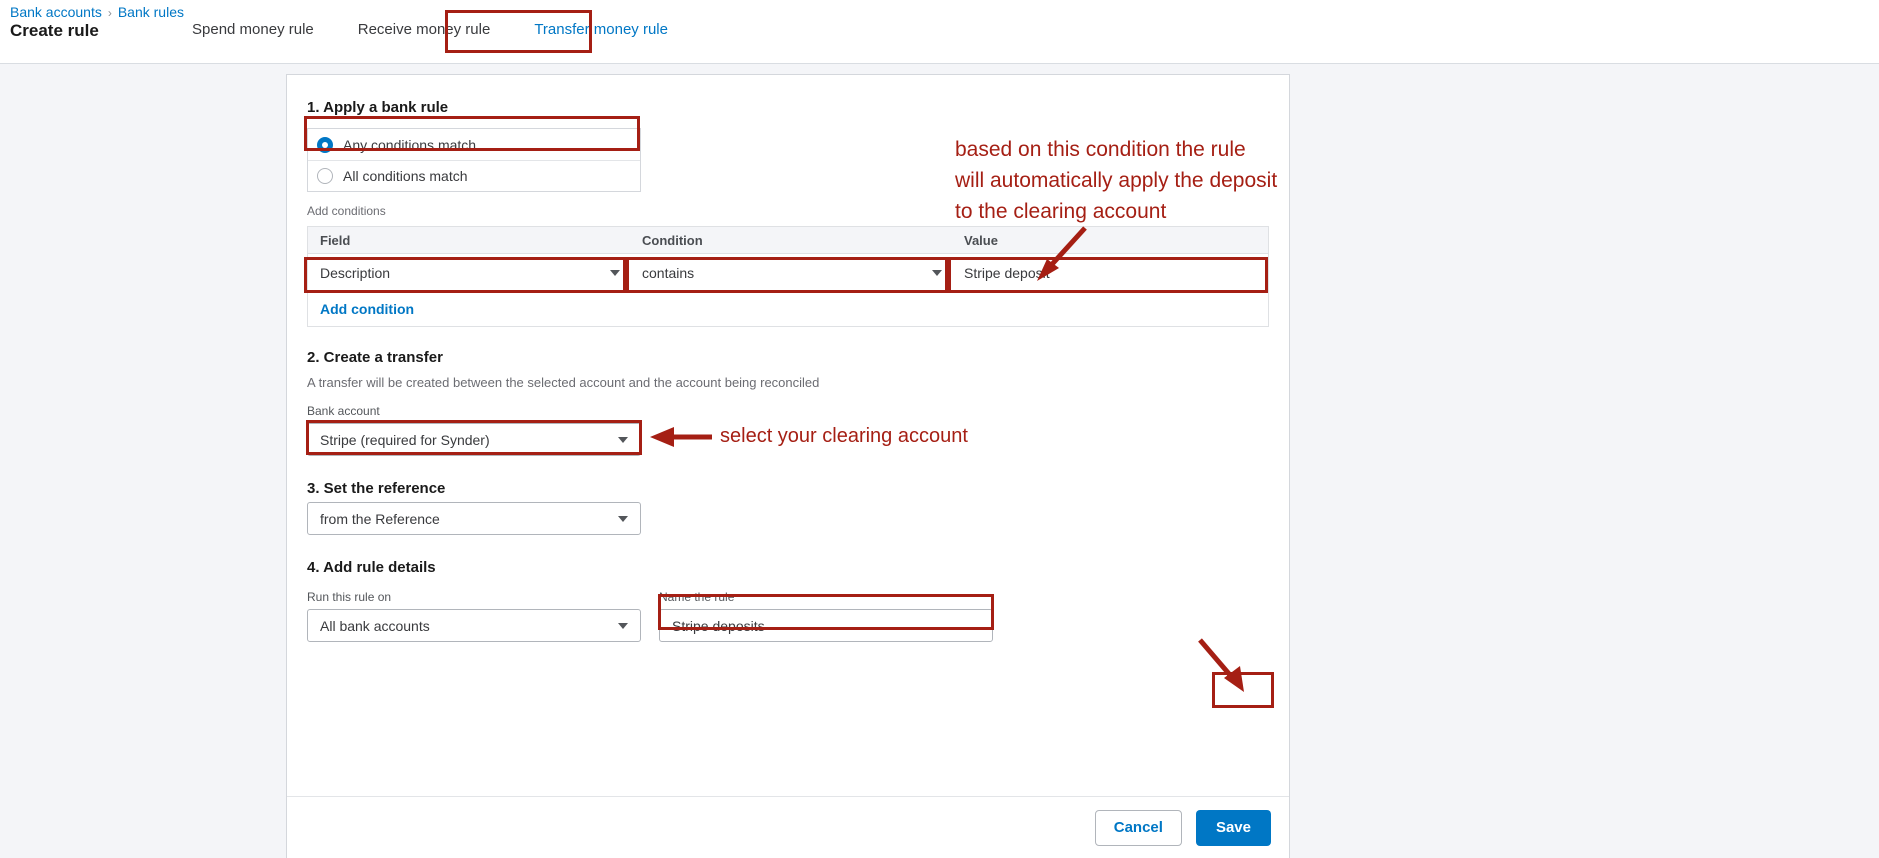  I want to click on tab-transfer-money-rule: Transfer money rule, so click(601, 18).